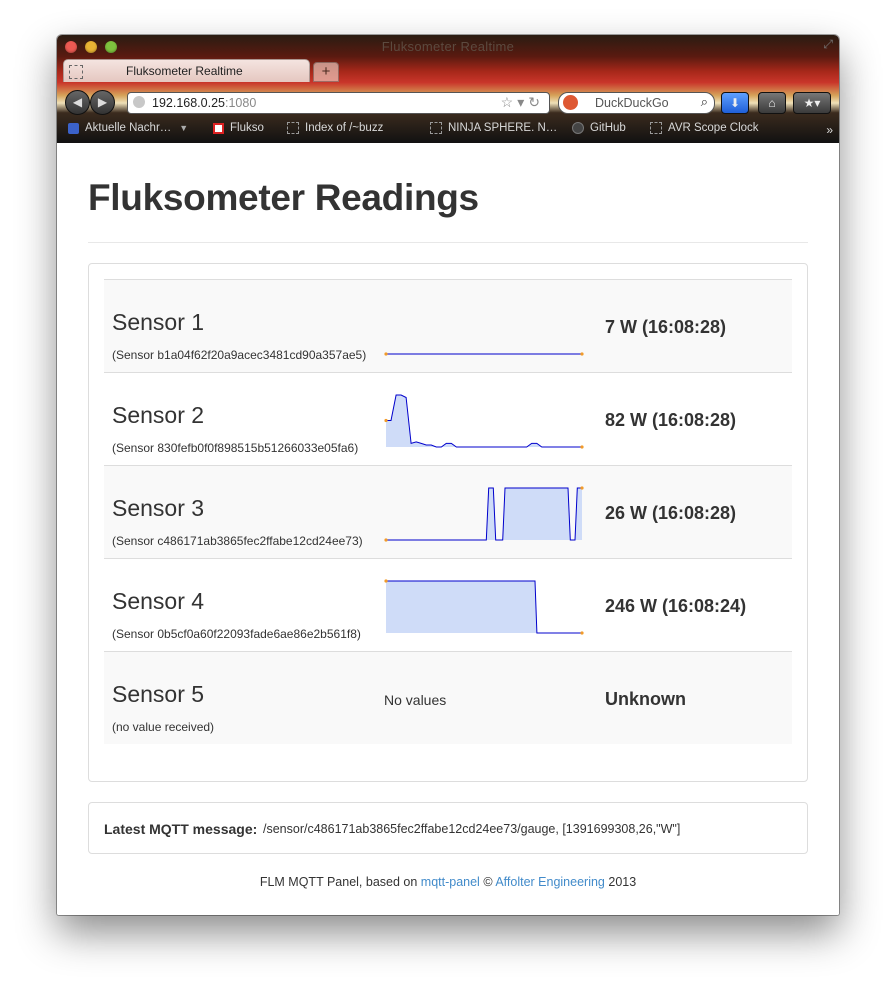  What do you see at coordinates (158, 694) in the screenshot?
I see `sensor-name: Sensor 5` at bounding box center [158, 694].